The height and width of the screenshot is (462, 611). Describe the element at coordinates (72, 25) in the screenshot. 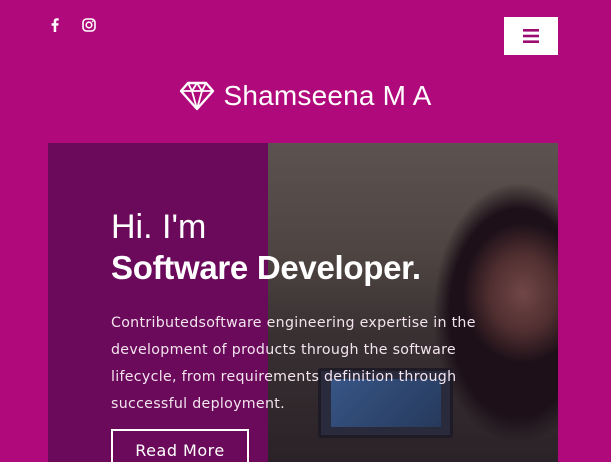

I see `social-links` at that location.